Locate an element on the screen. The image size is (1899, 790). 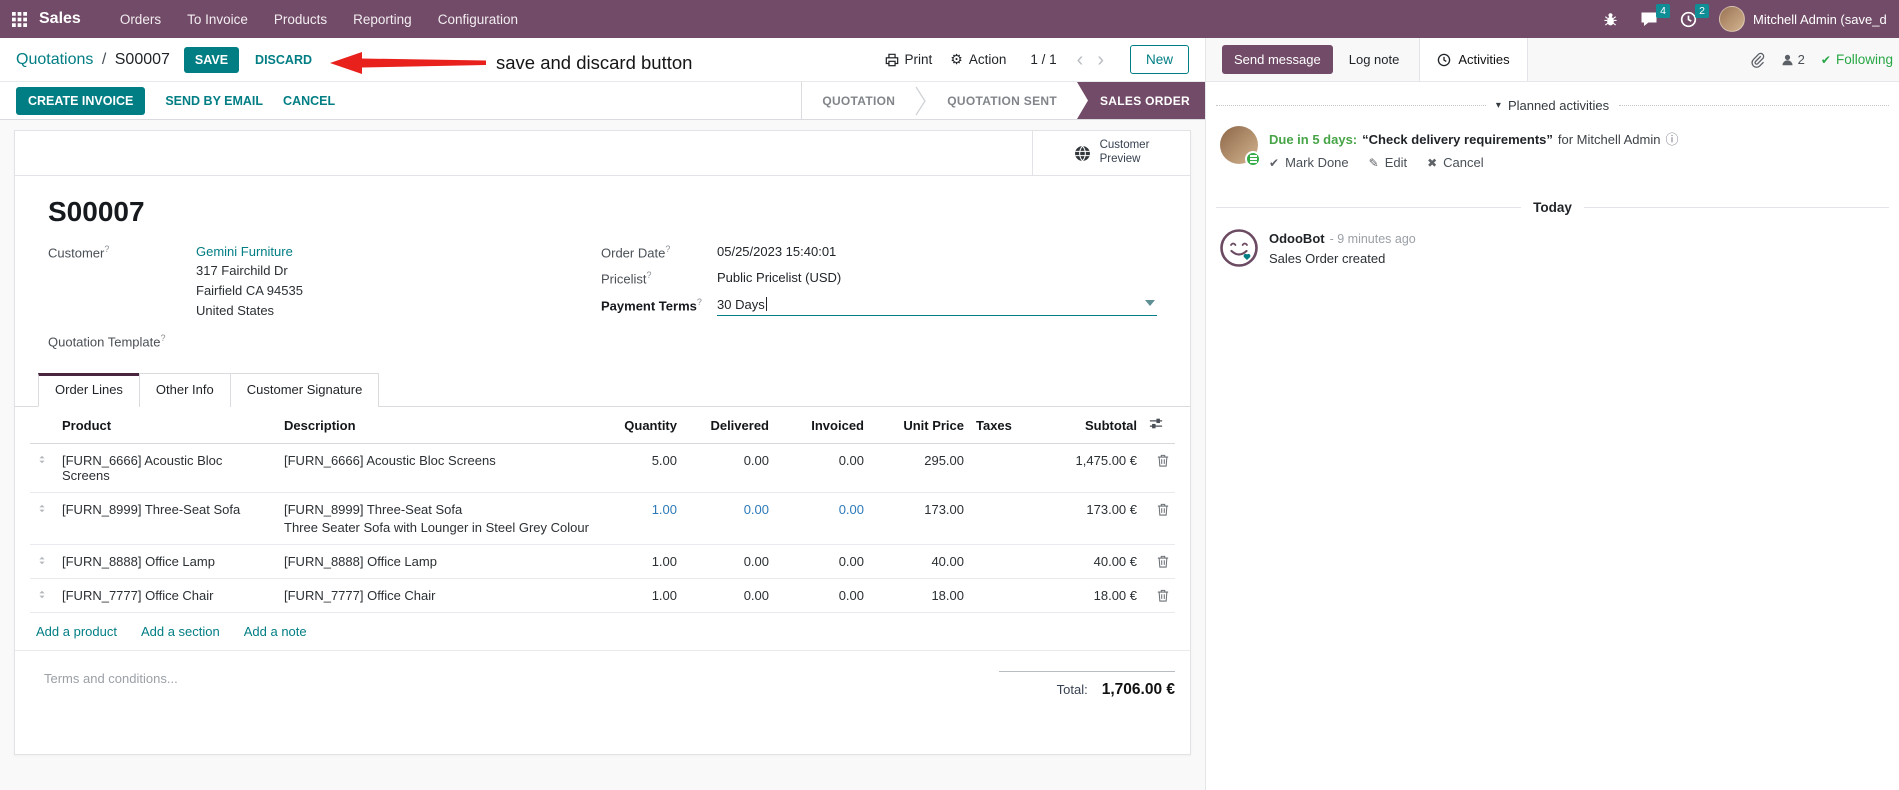
cell-unit-price: 173.00 is located at coordinates (920, 519).